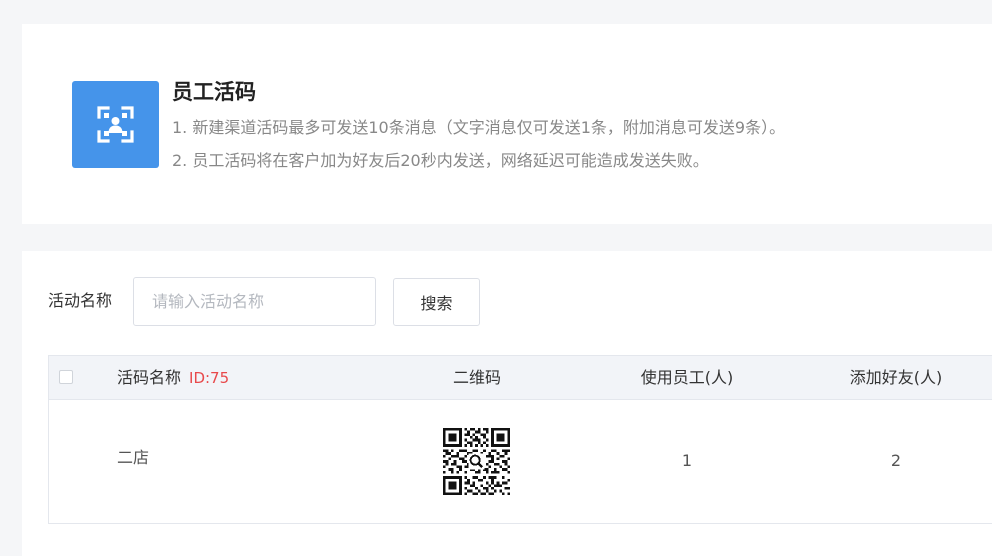  Describe the element at coordinates (687, 460) in the screenshot. I see `cell-staff-count: 1` at that location.